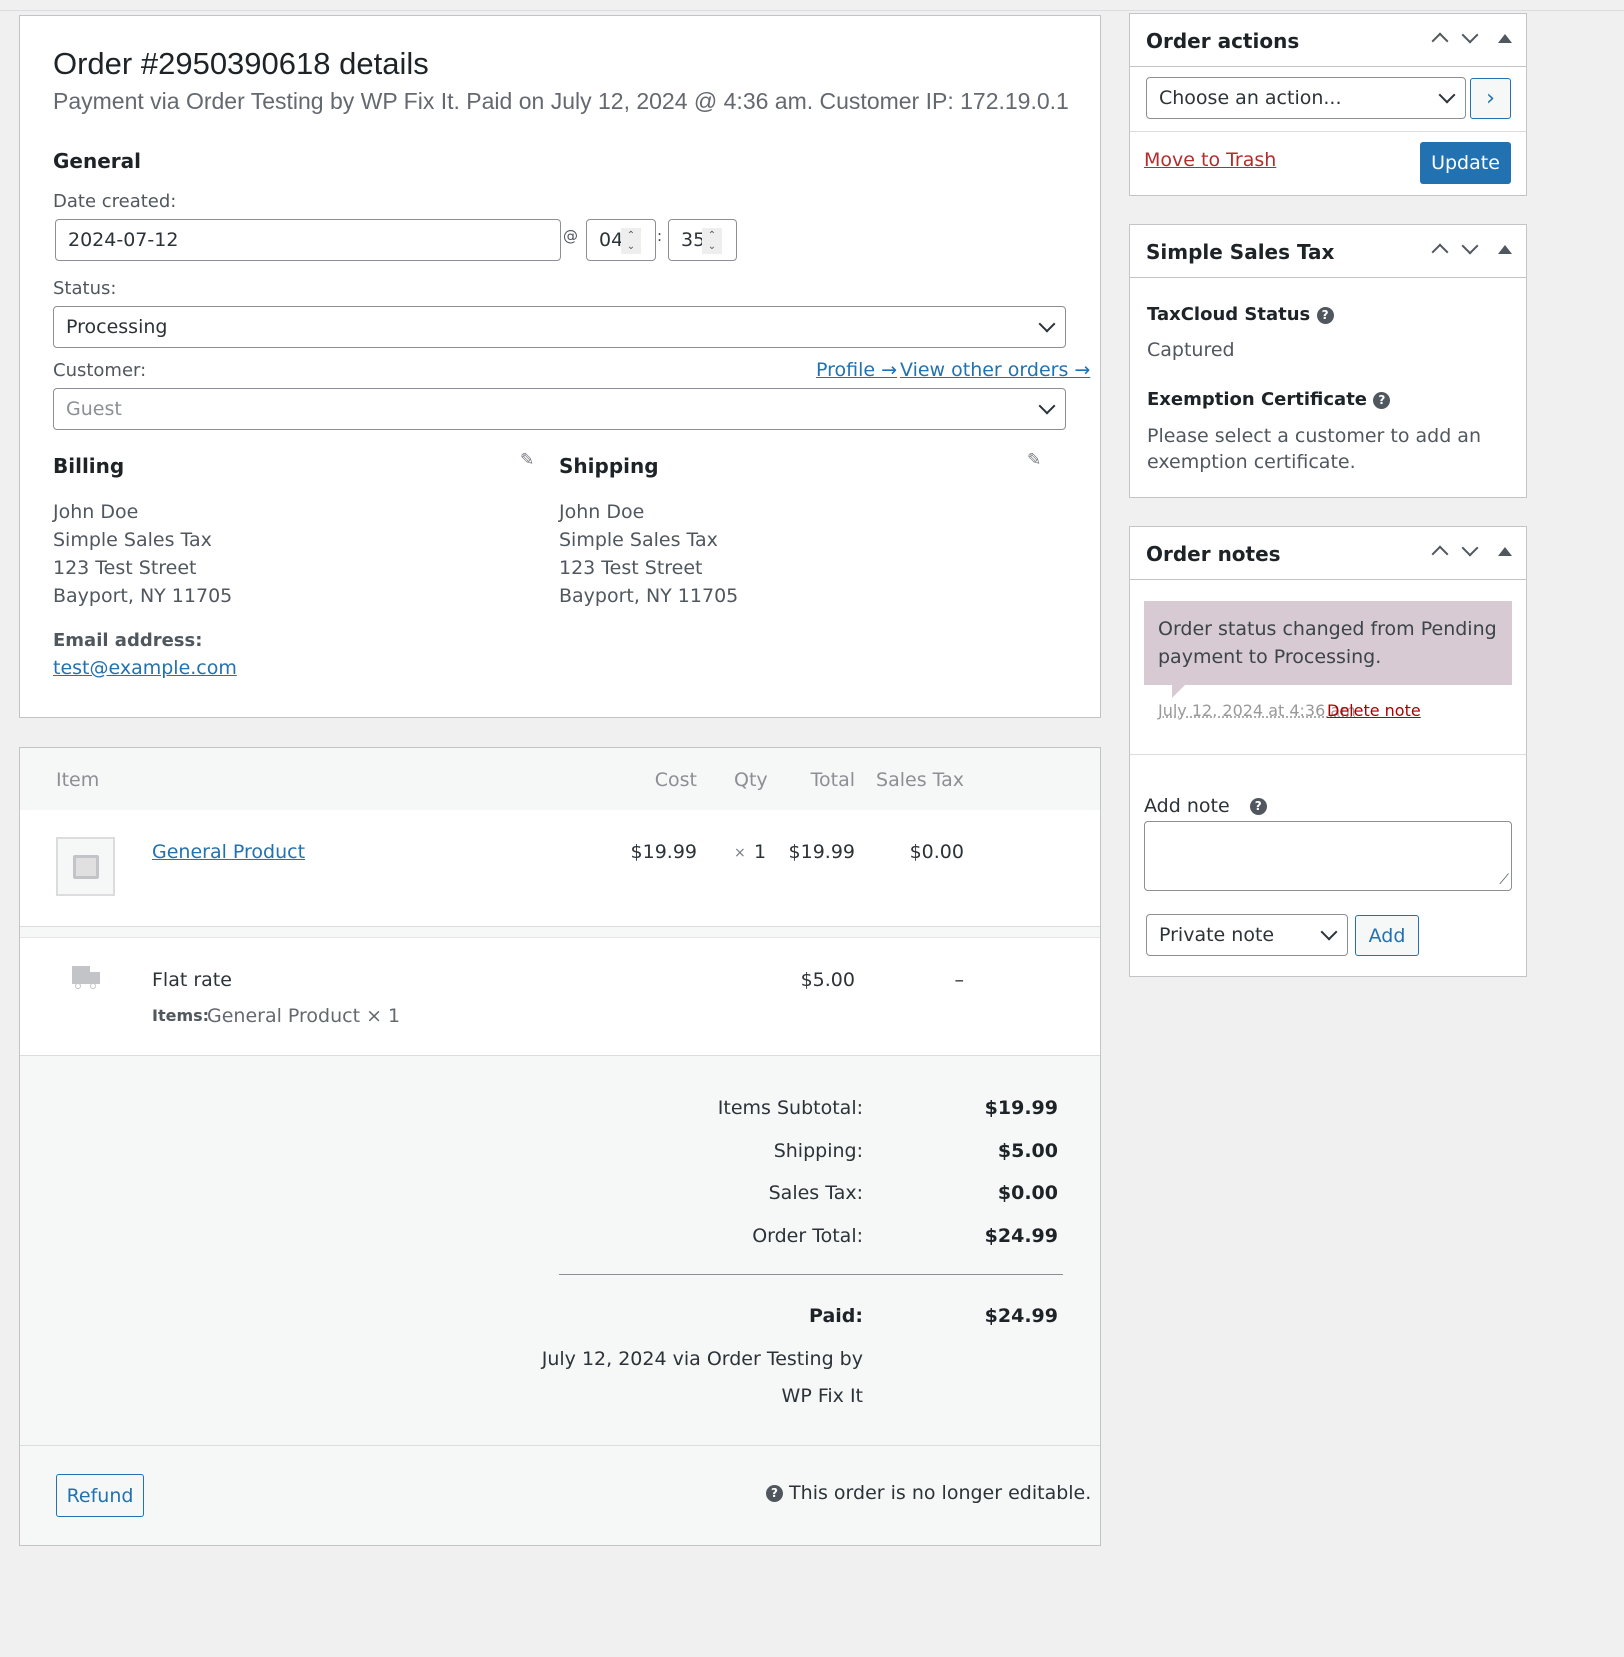 The image size is (1624, 1657). I want to click on hour-input: 04 ⌃ ⌄, so click(621, 240).